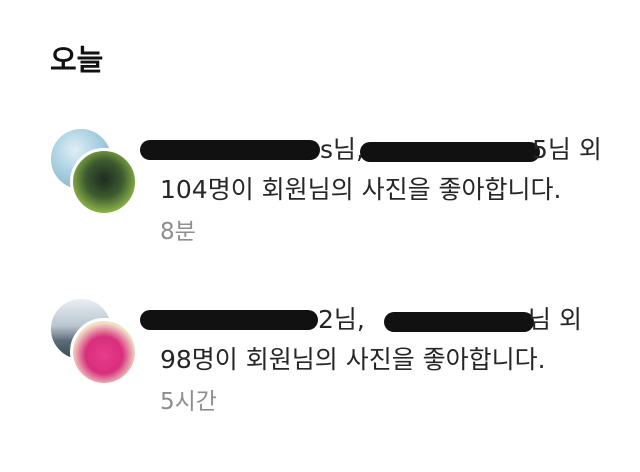  I want to click on username-suffix: 2님,, so click(341, 319).